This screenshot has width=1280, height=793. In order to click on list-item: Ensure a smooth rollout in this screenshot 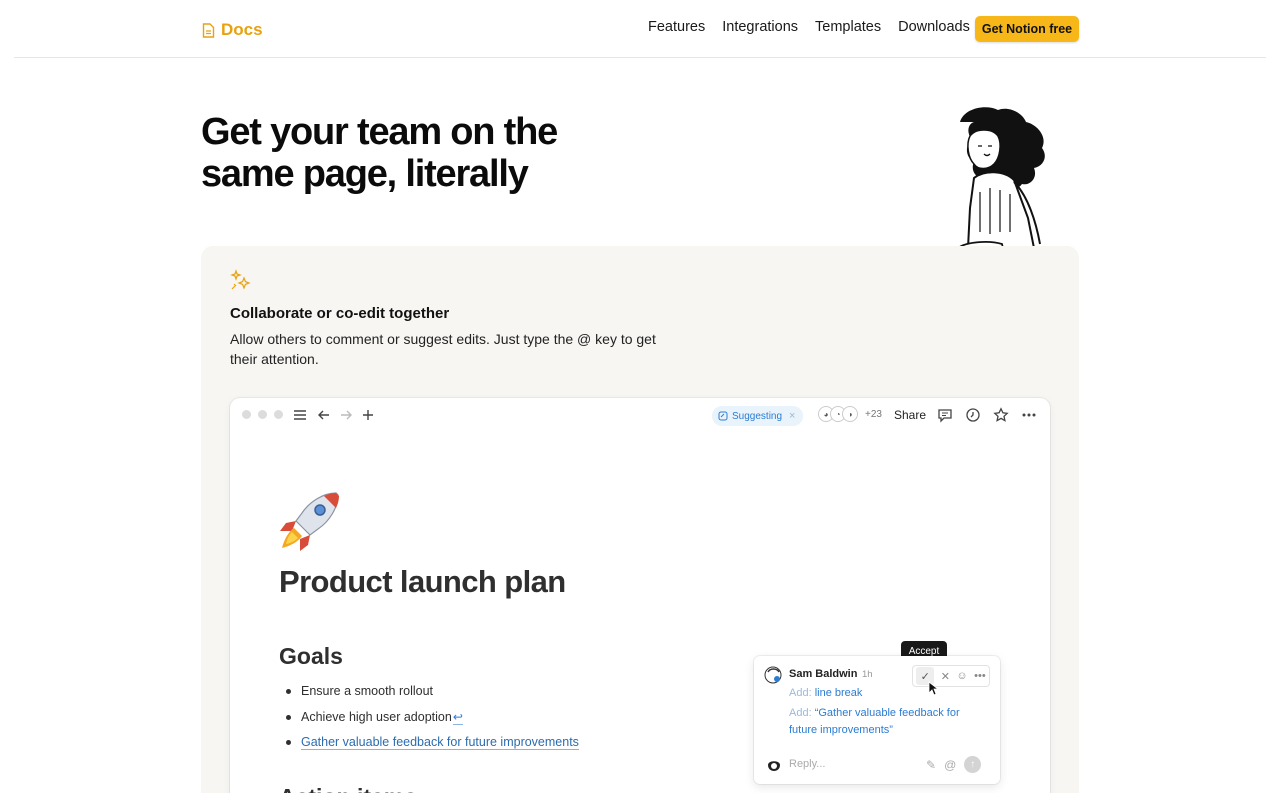, I will do `click(429, 695)`.